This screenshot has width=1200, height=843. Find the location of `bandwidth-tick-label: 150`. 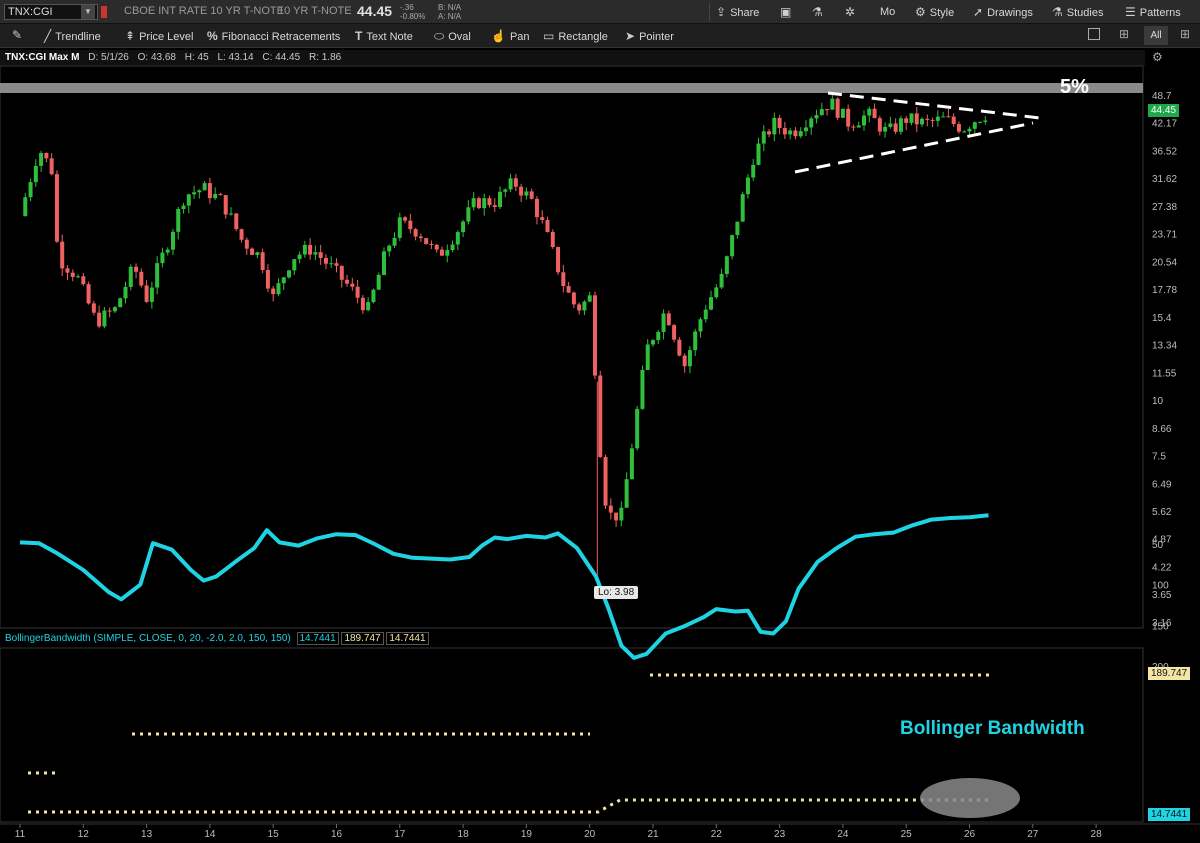

bandwidth-tick-label: 150 is located at coordinates (1160, 626).